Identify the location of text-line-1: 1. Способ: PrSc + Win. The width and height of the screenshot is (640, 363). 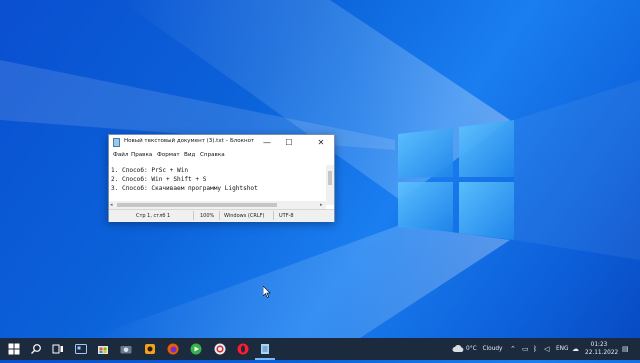
(150, 170).